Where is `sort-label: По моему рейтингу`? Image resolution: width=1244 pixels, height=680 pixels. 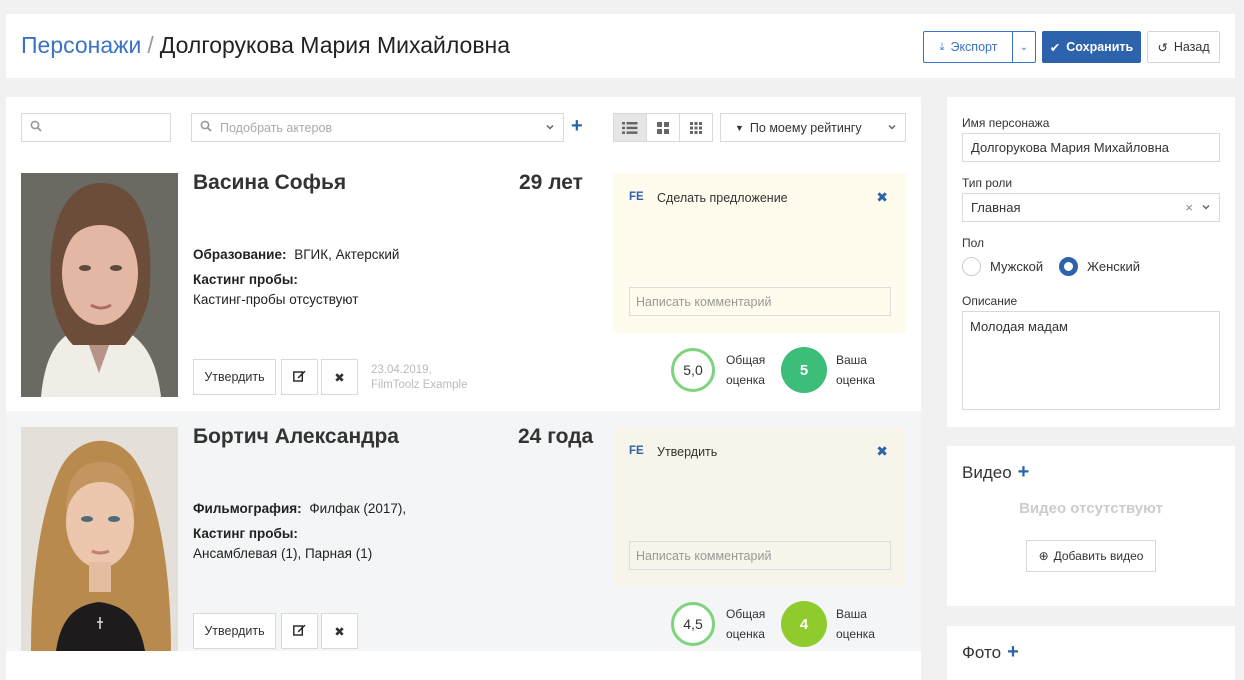 sort-label: По моему рейтингу is located at coordinates (805, 127).